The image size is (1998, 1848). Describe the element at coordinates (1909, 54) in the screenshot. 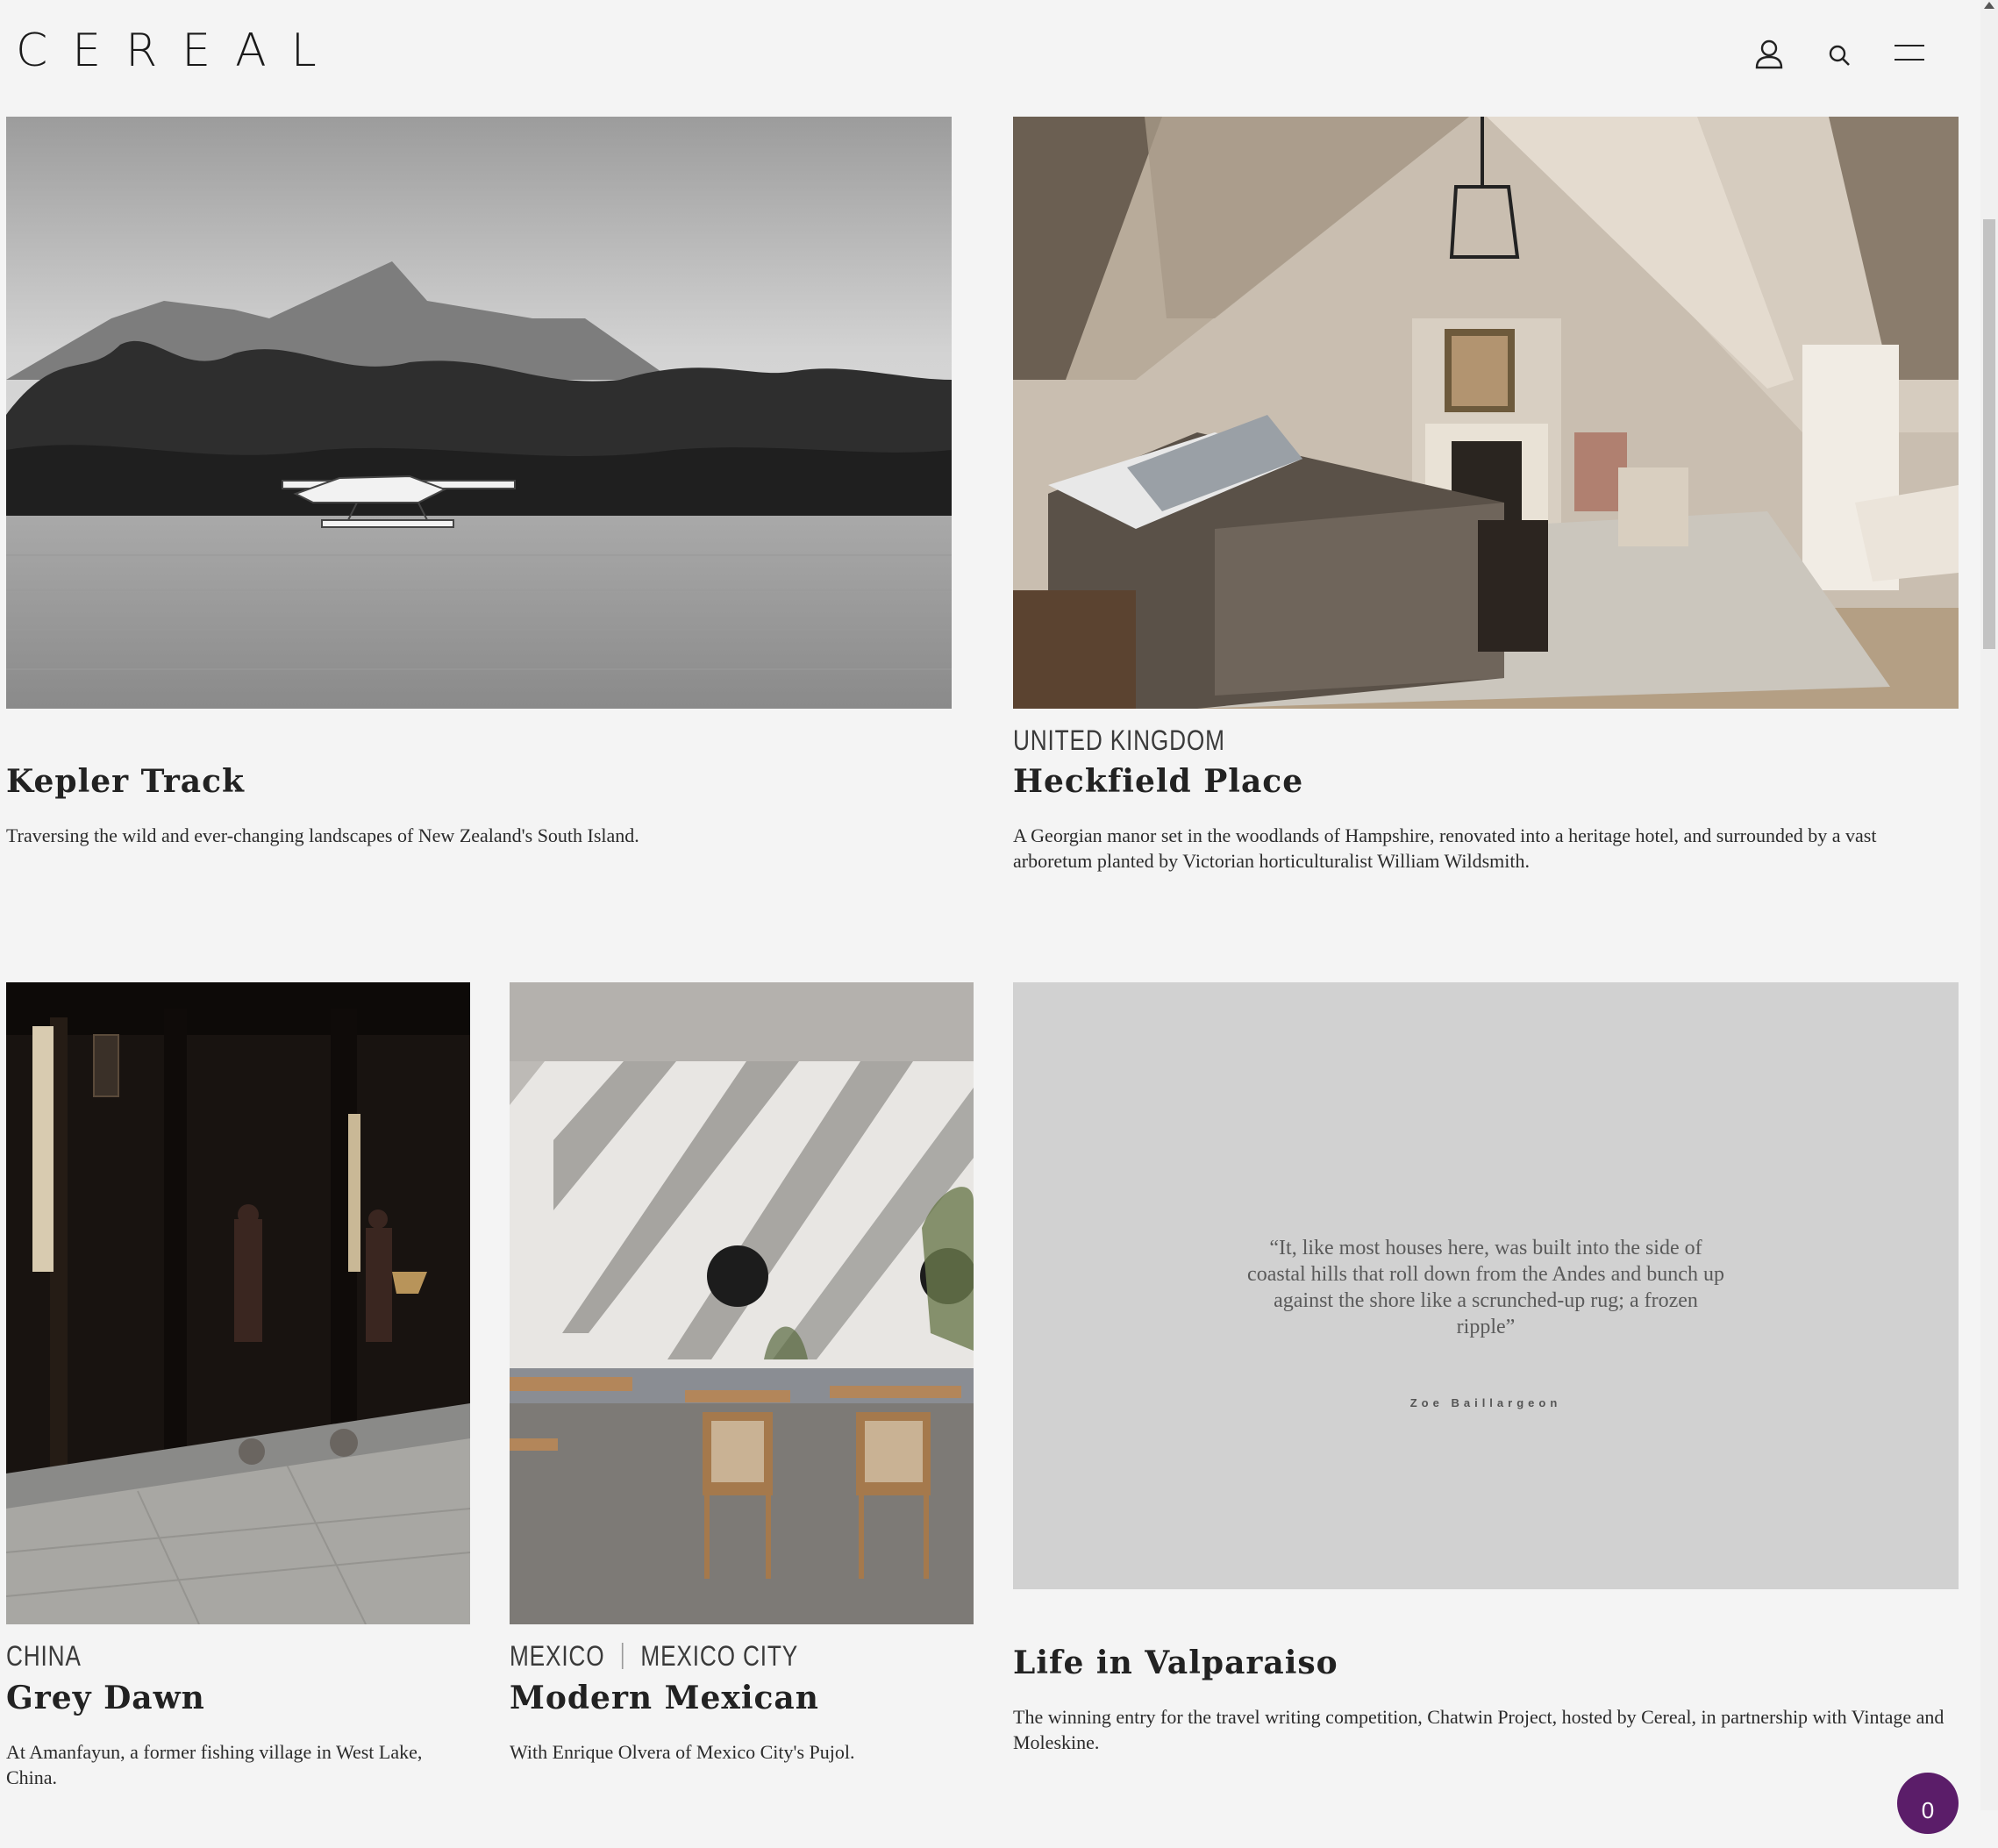

I see `menu-icon` at that location.